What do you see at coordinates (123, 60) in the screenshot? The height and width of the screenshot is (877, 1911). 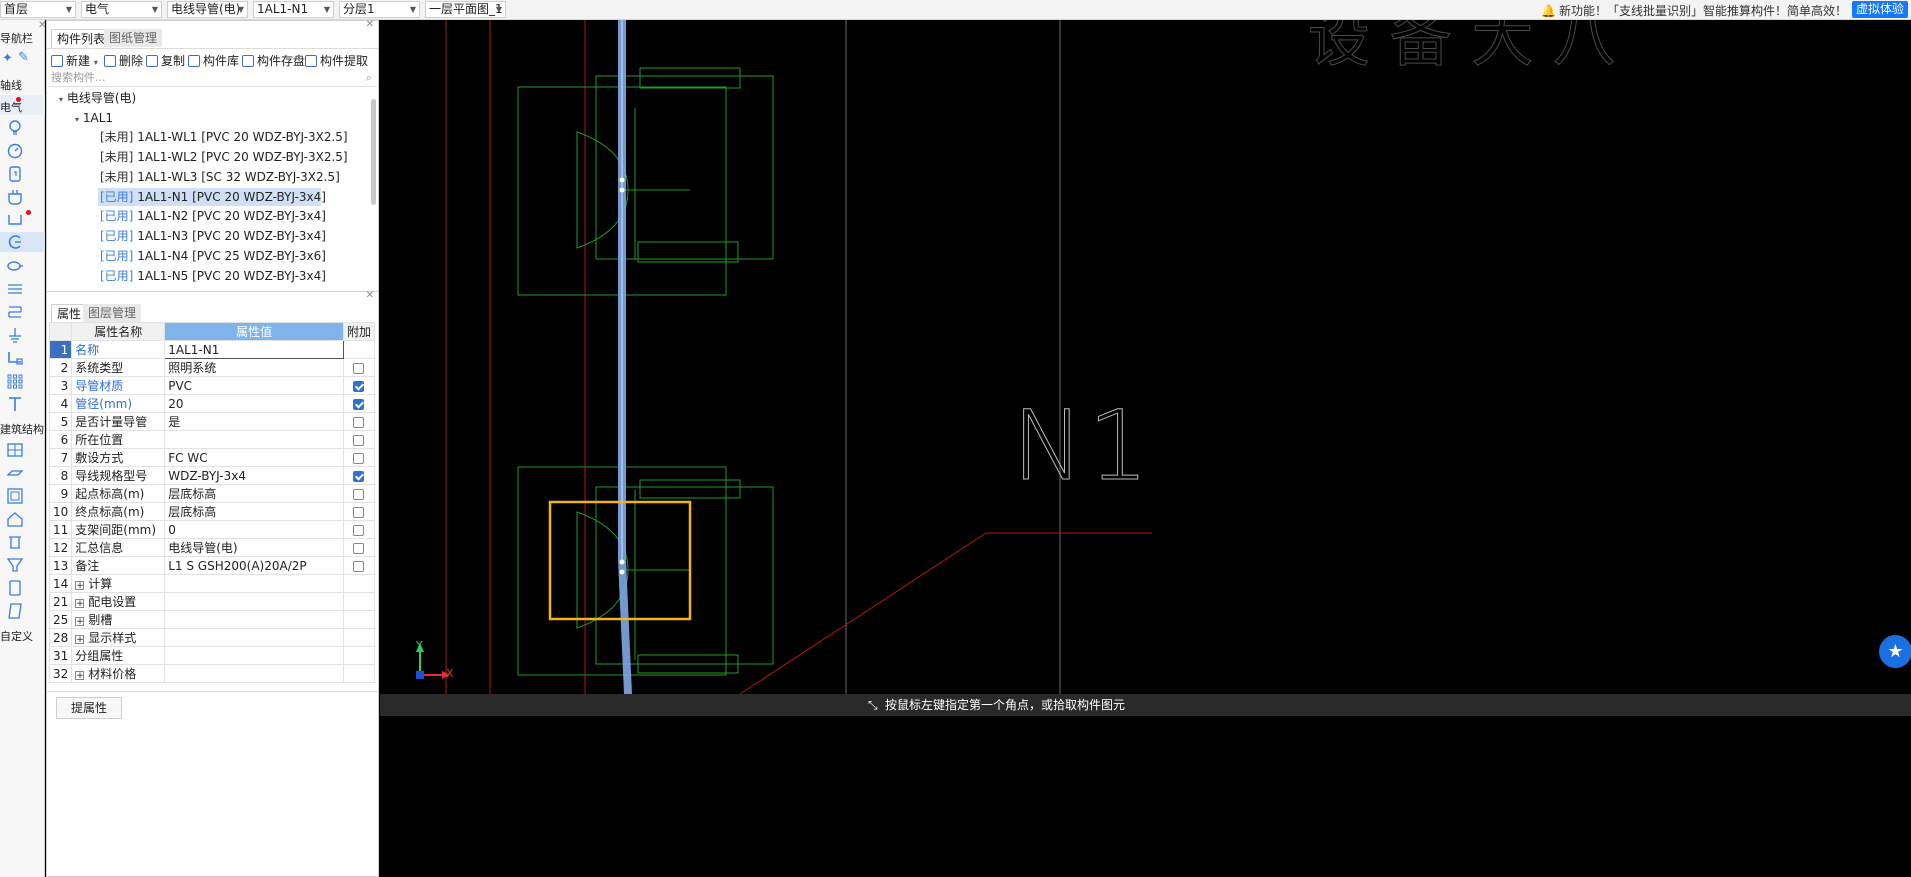 I see `delete-button: 删除` at bounding box center [123, 60].